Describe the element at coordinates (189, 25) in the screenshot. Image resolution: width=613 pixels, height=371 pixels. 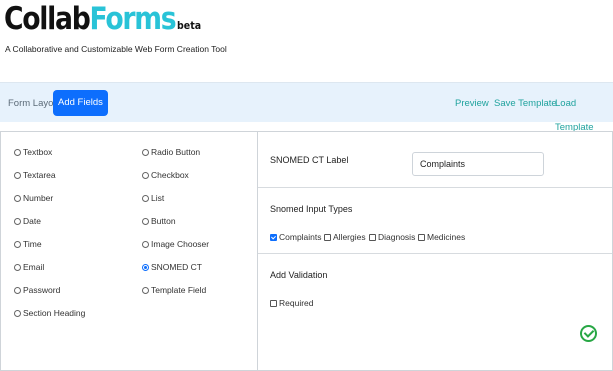
I see `logo-beta: beta` at that location.